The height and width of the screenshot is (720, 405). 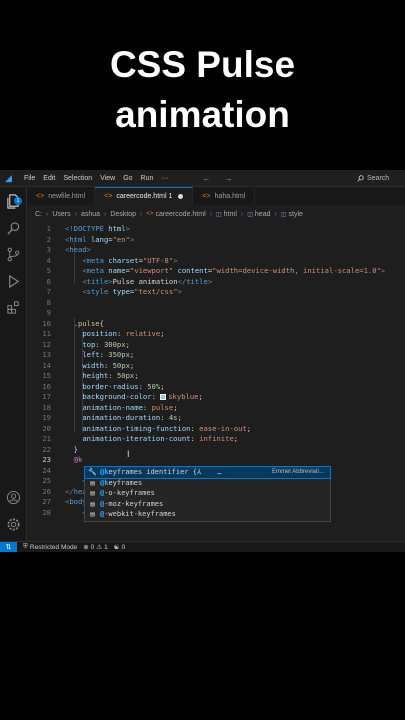 What do you see at coordinates (202, 90) in the screenshot?
I see `headline-text: CSS Pulse animation` at bounding box center [202, 90].